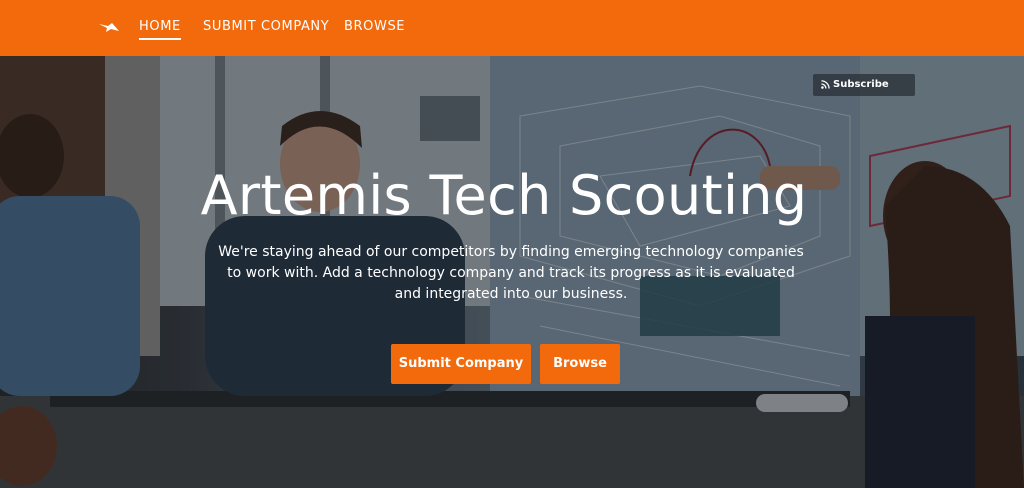 The height and width of the screenshot is (488, 1024). What do you see at coordinates (109, 27) in the screenshot?
I see `bird-logo-icon` at bounding box center [109, 27].